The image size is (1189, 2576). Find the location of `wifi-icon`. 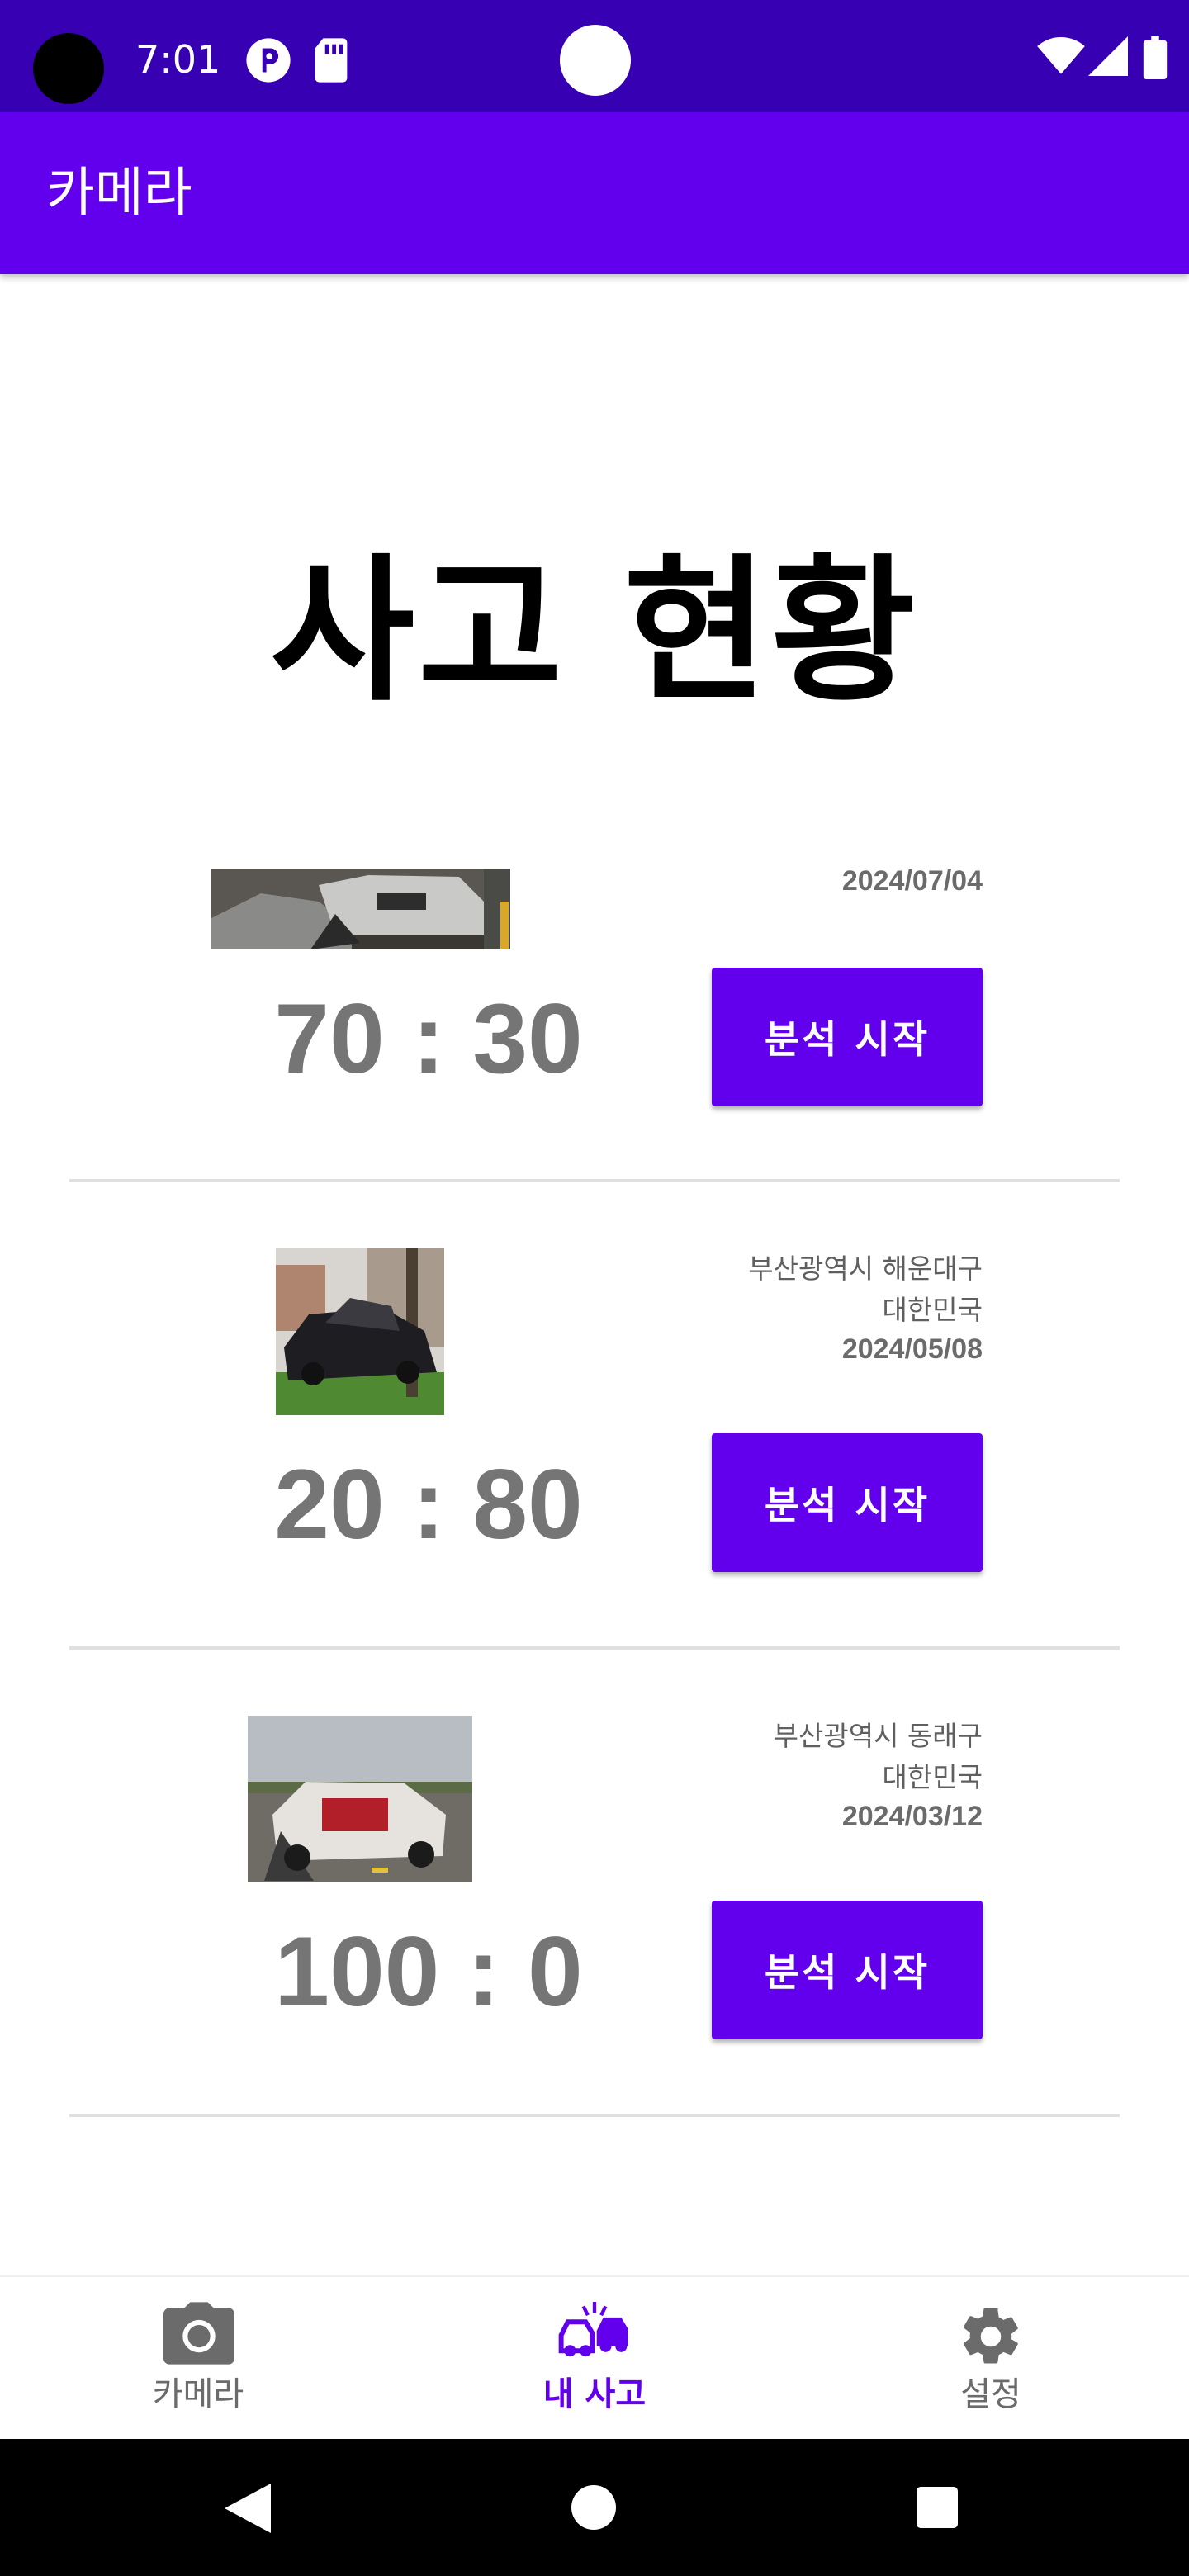

wifi-icon is located at coordinates (1061, 55).